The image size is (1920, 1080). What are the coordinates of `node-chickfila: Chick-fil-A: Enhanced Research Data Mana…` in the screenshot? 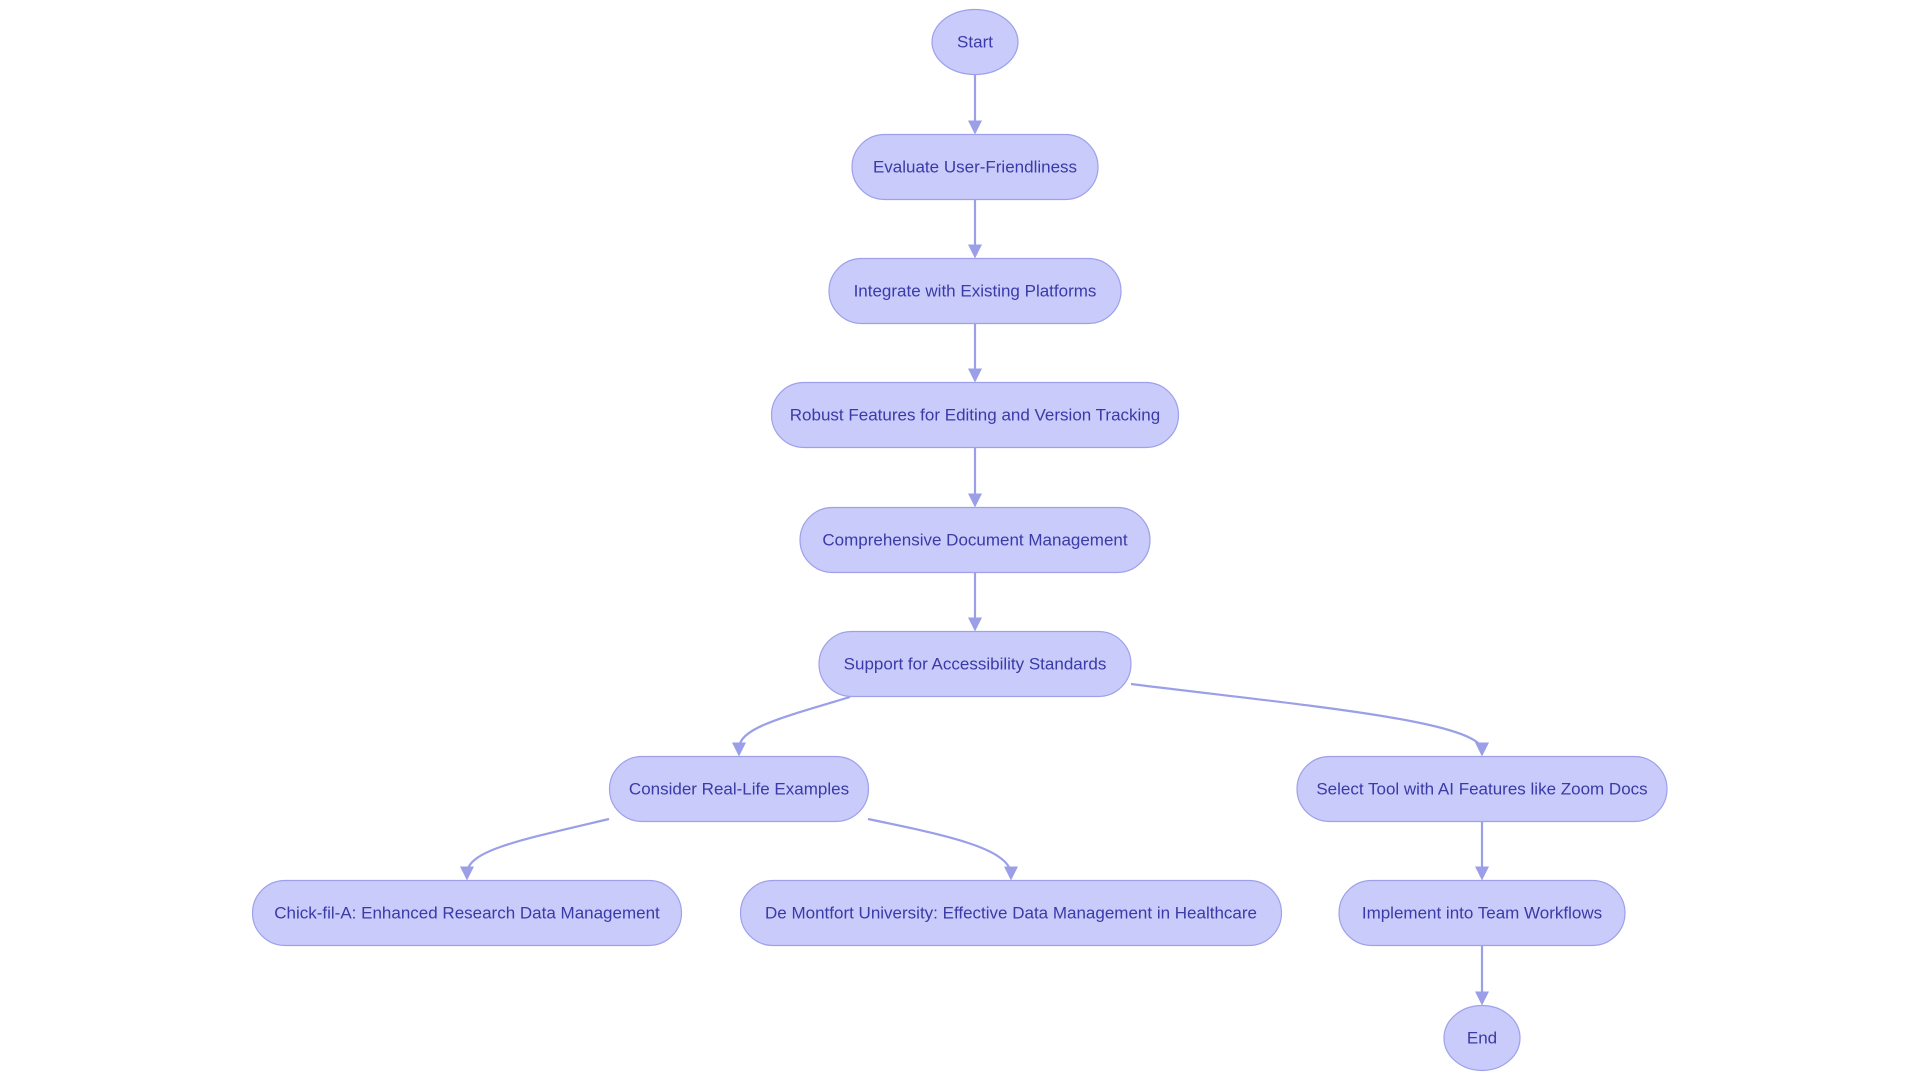 It's located at (467, 913).